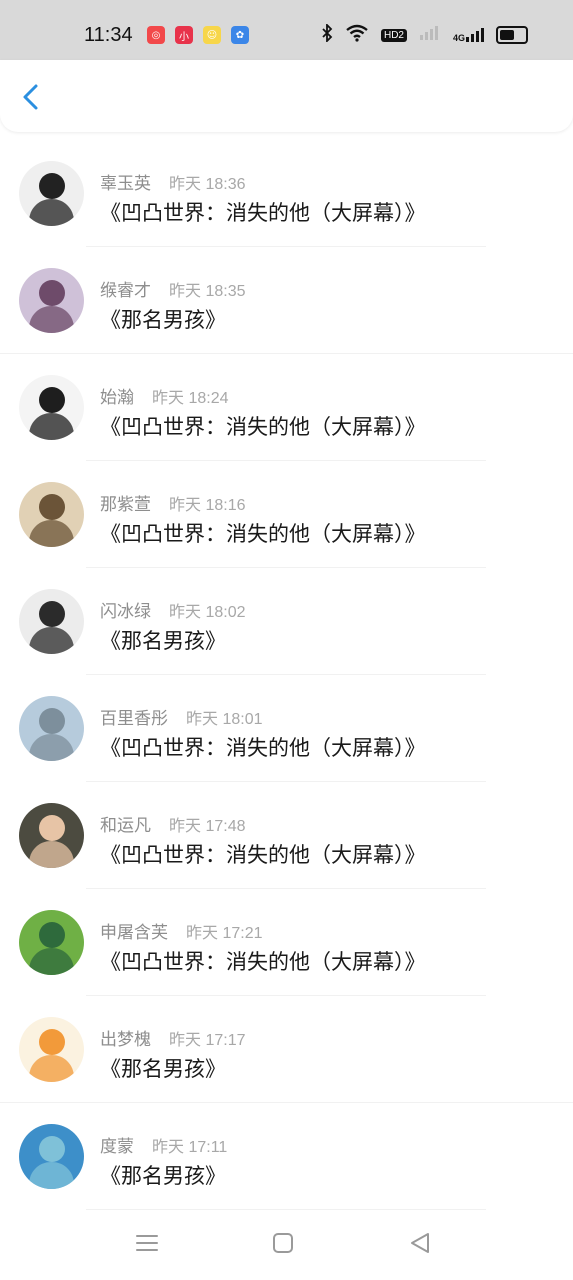 The width and height of the screenshot is (573, 1280). I want to click on system-nav-bar, so click(286, 1248).